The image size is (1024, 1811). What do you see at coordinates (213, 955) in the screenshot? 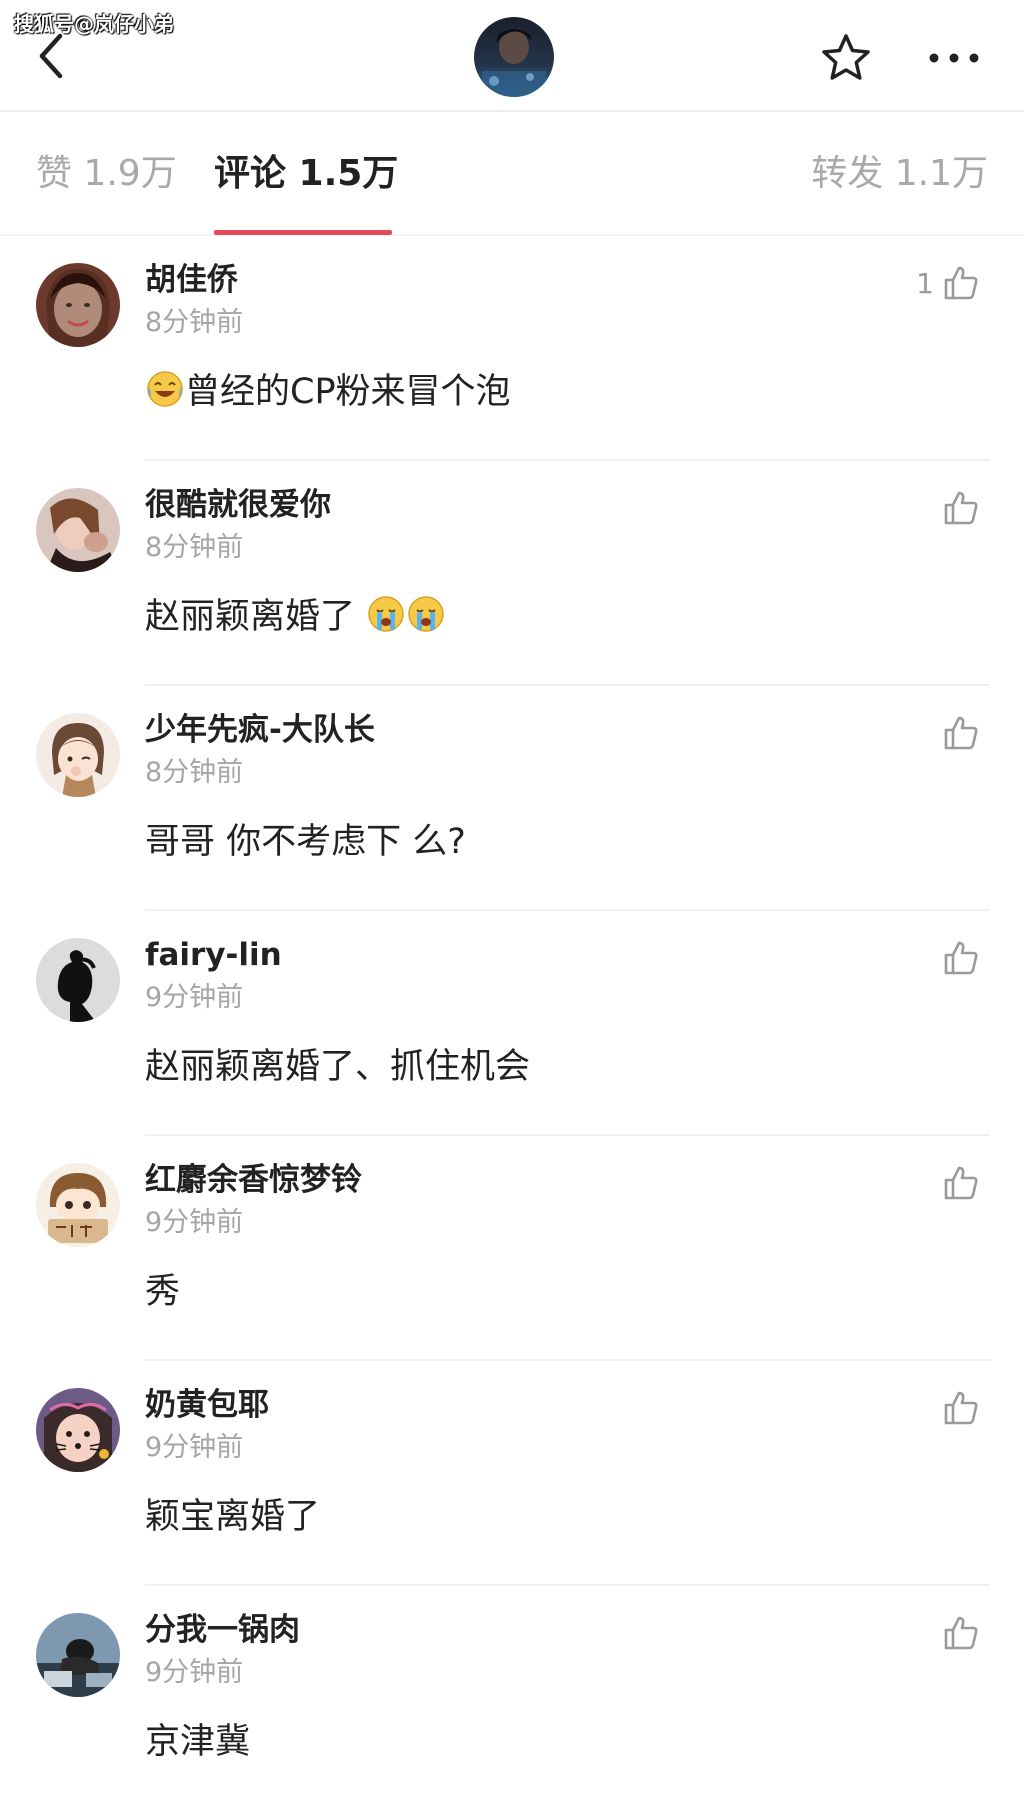
I see `commenter-name: fairy-lin` at bounding box center [213, 955].